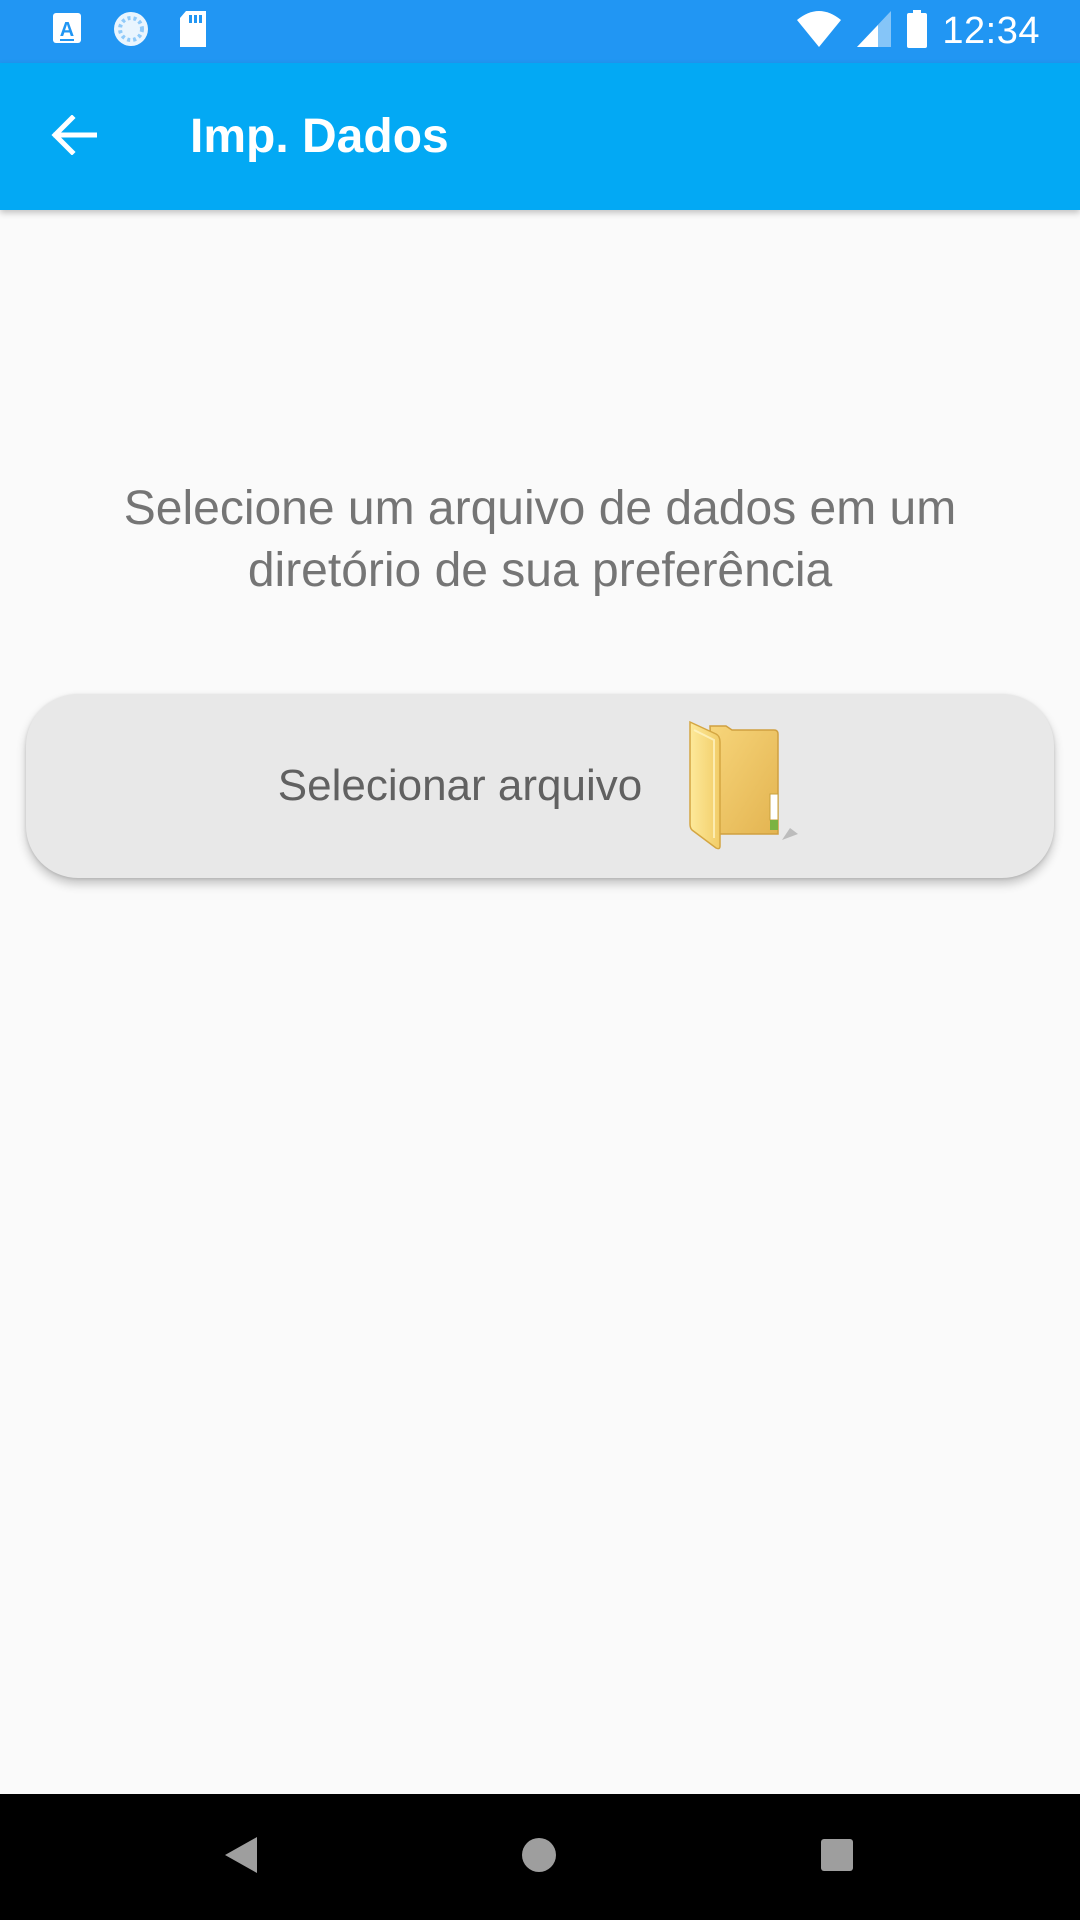 This screenshot has height=1920, width=1080. Describe the element at coordinates (540, 136) in the screenshot. I see `app-bar: Imp. Dados` at that location.